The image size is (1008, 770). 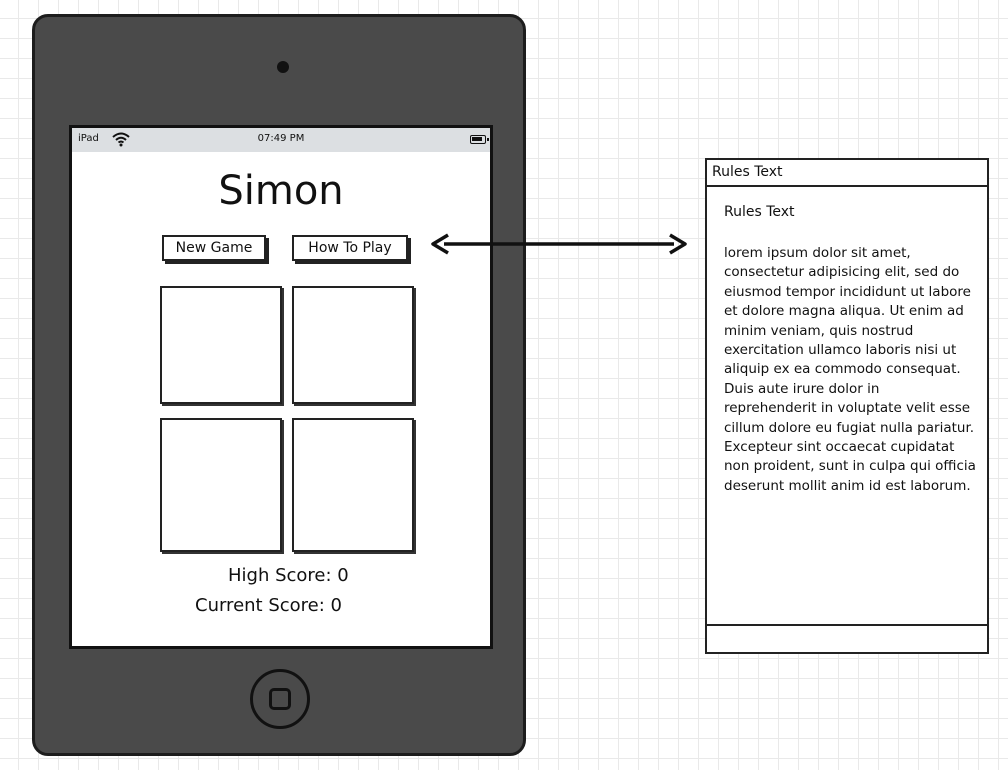 What do you see at coordinates (479, 139) in the screenshot?
I see `battery-icon` at bounding box center [479, 139].